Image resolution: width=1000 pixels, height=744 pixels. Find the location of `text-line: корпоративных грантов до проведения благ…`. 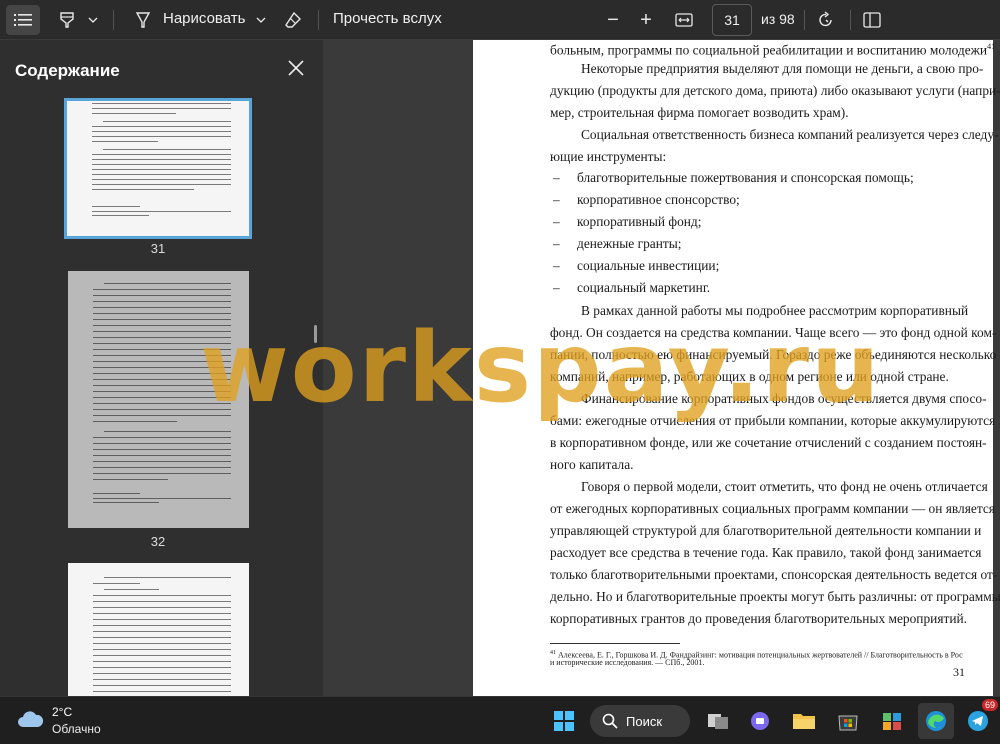

text-line: корпоративных грантов до проведения благ… is located at coordinates (759, 618).